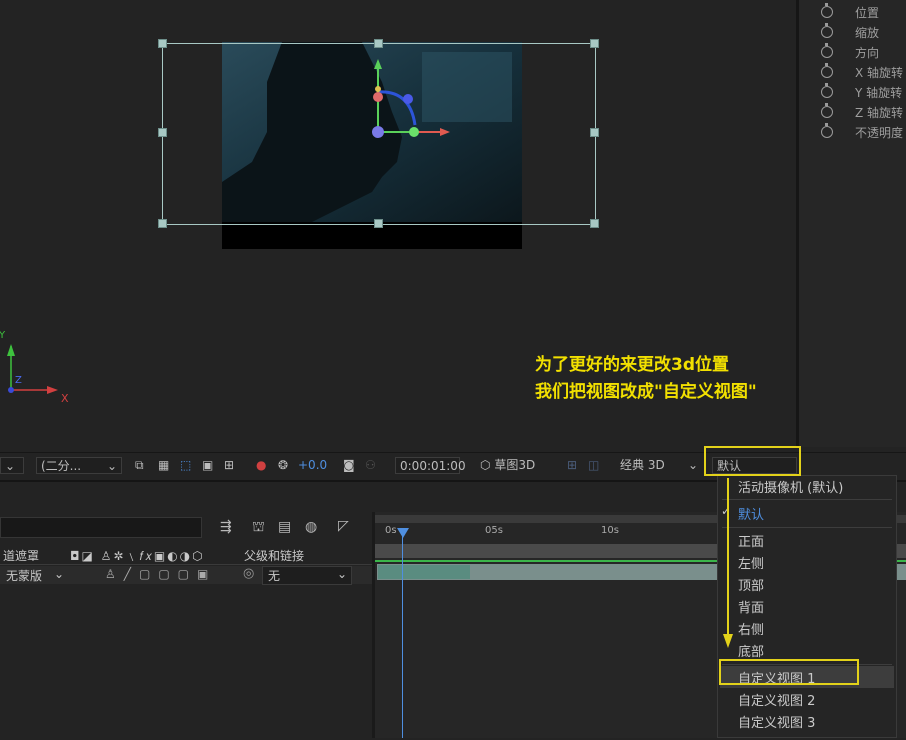  Describe the element at coordinates (728, 563) in the screenshot. I see `down-arrow-icon` at that location.